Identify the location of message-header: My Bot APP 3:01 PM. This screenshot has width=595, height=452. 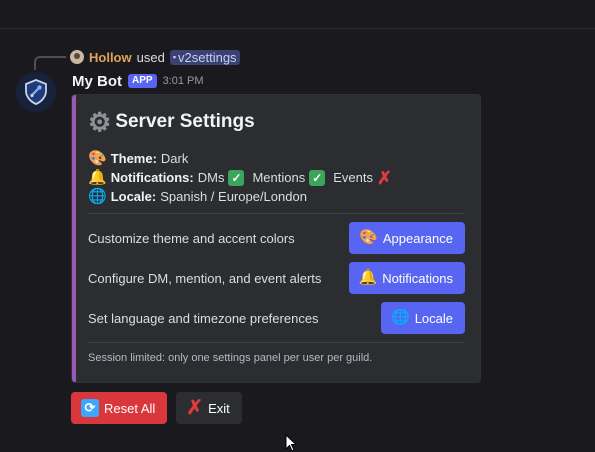
(138, 81).